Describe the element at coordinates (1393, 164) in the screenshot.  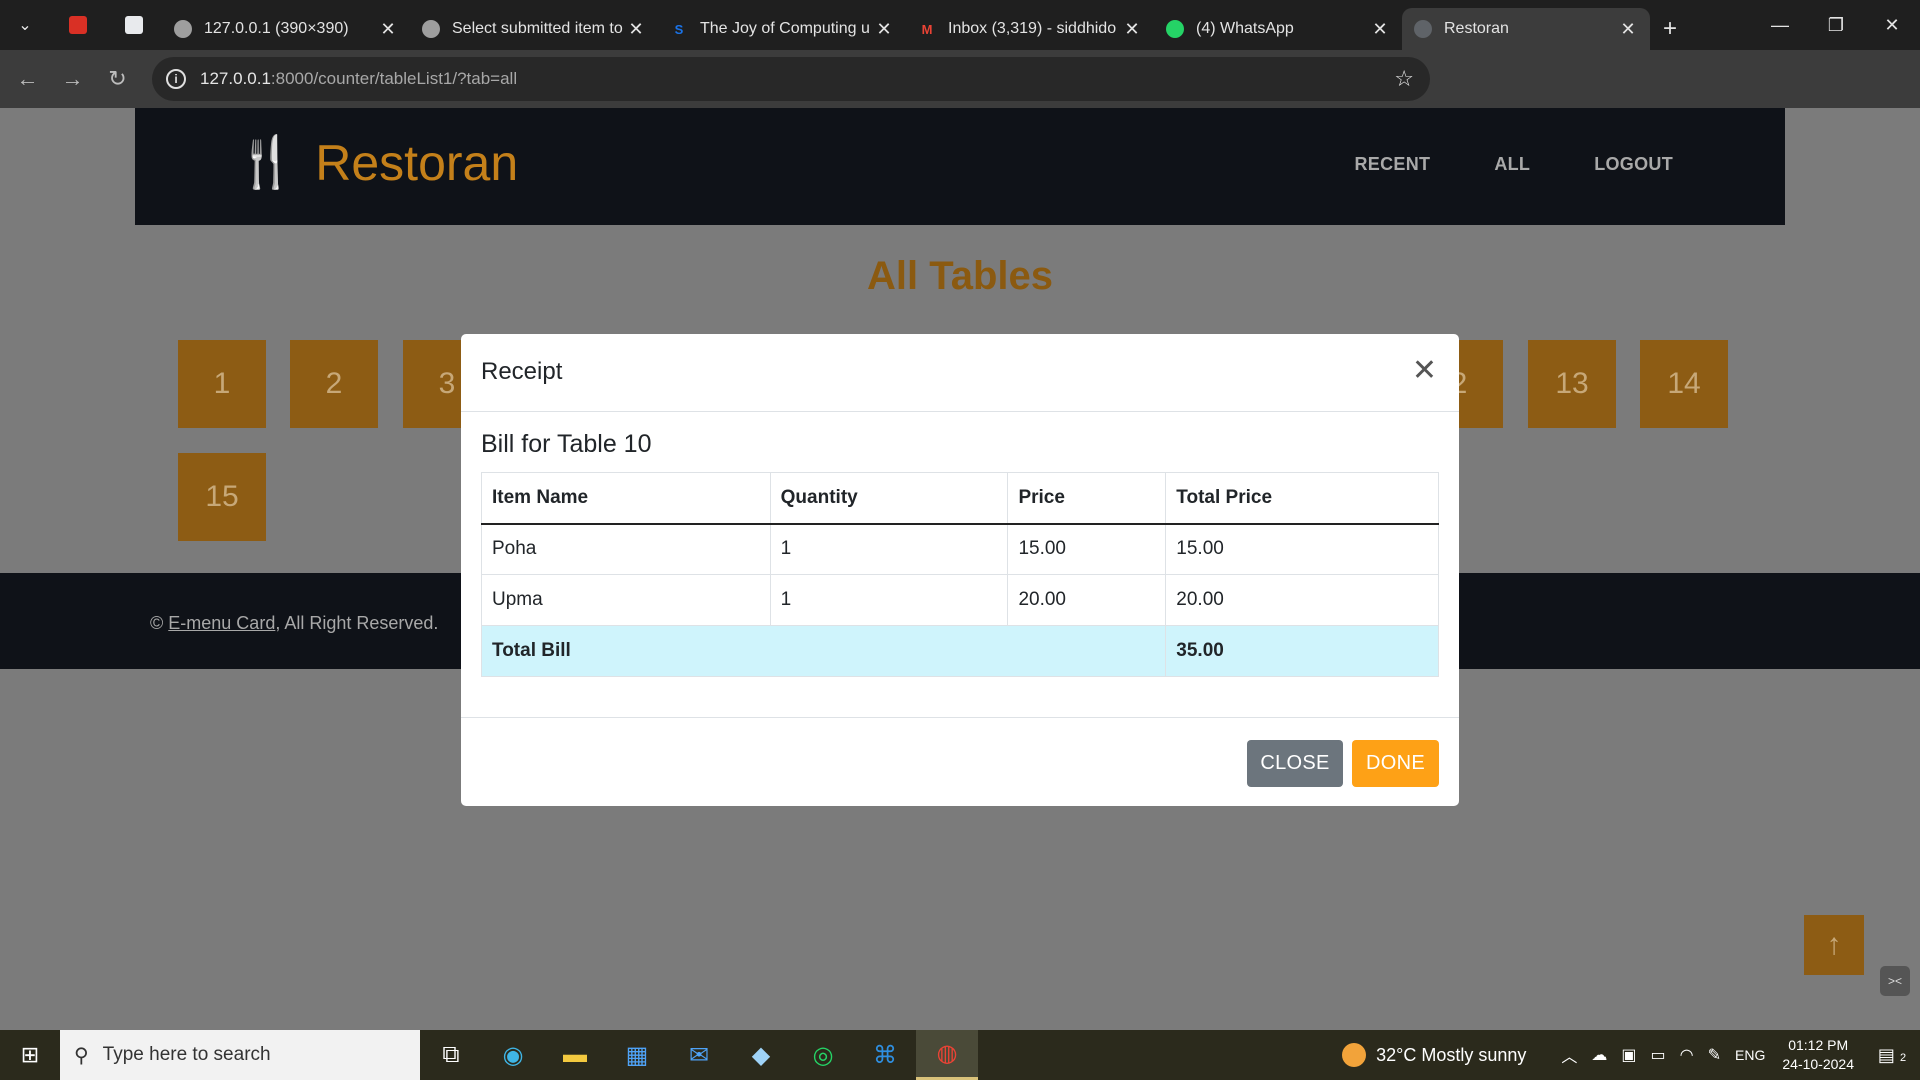
I see `nav-recent: RECENT` at that location.